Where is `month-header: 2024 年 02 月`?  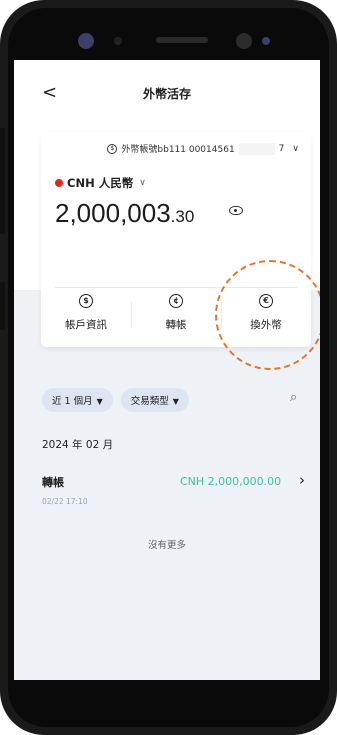 month-header: 2024 年 02 月 is located at coordinates (78, 445).